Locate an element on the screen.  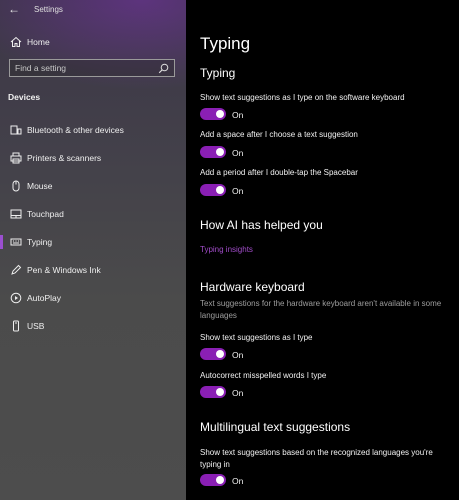
sidebar-item-bluetooth: Bluetooth & other devices is located at coordinates (93, 130).